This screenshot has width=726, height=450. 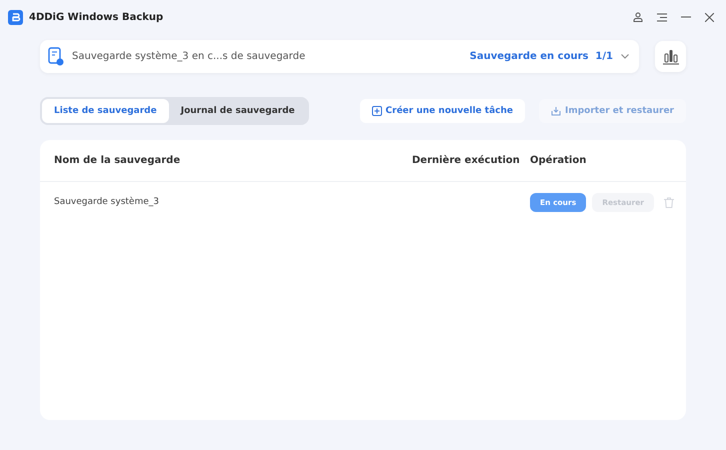 What do you see at coordinates (237, 111) in the screenshot?
I see `tab: Journal de sauvegarde` at bounding box center [237, 111].